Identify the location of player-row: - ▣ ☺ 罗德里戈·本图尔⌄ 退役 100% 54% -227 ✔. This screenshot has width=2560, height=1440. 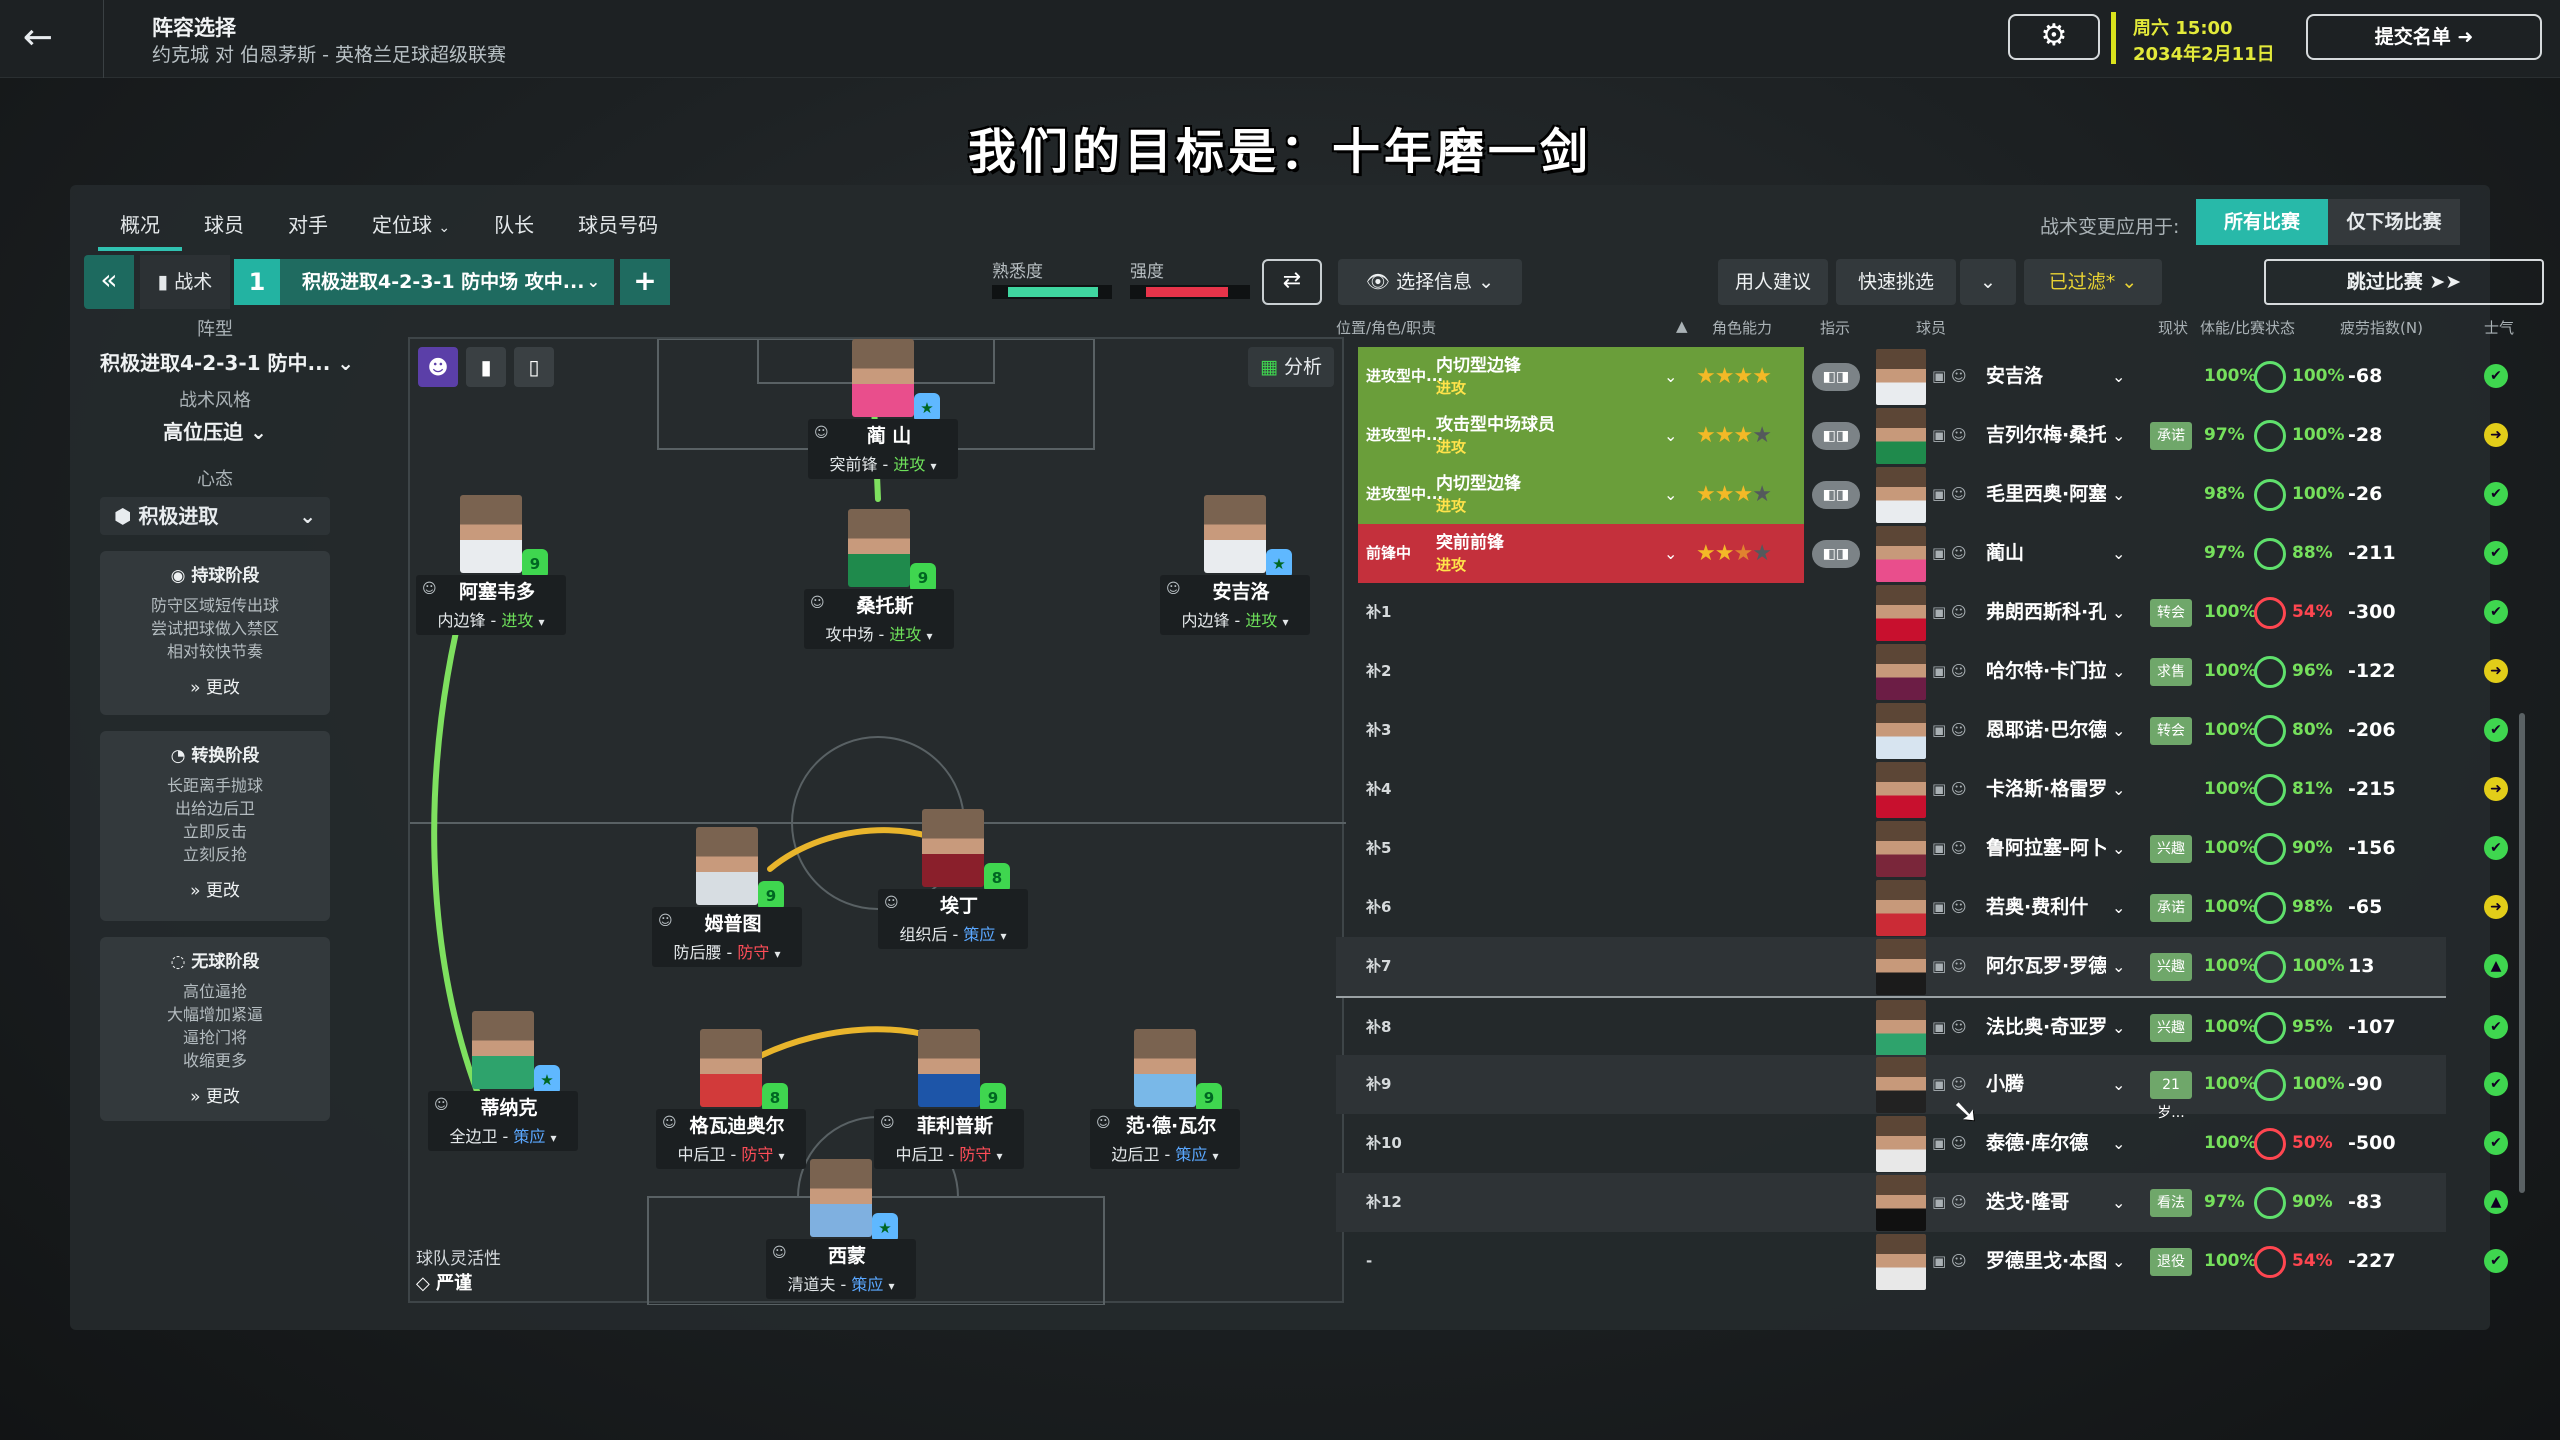
(1922, 1261).